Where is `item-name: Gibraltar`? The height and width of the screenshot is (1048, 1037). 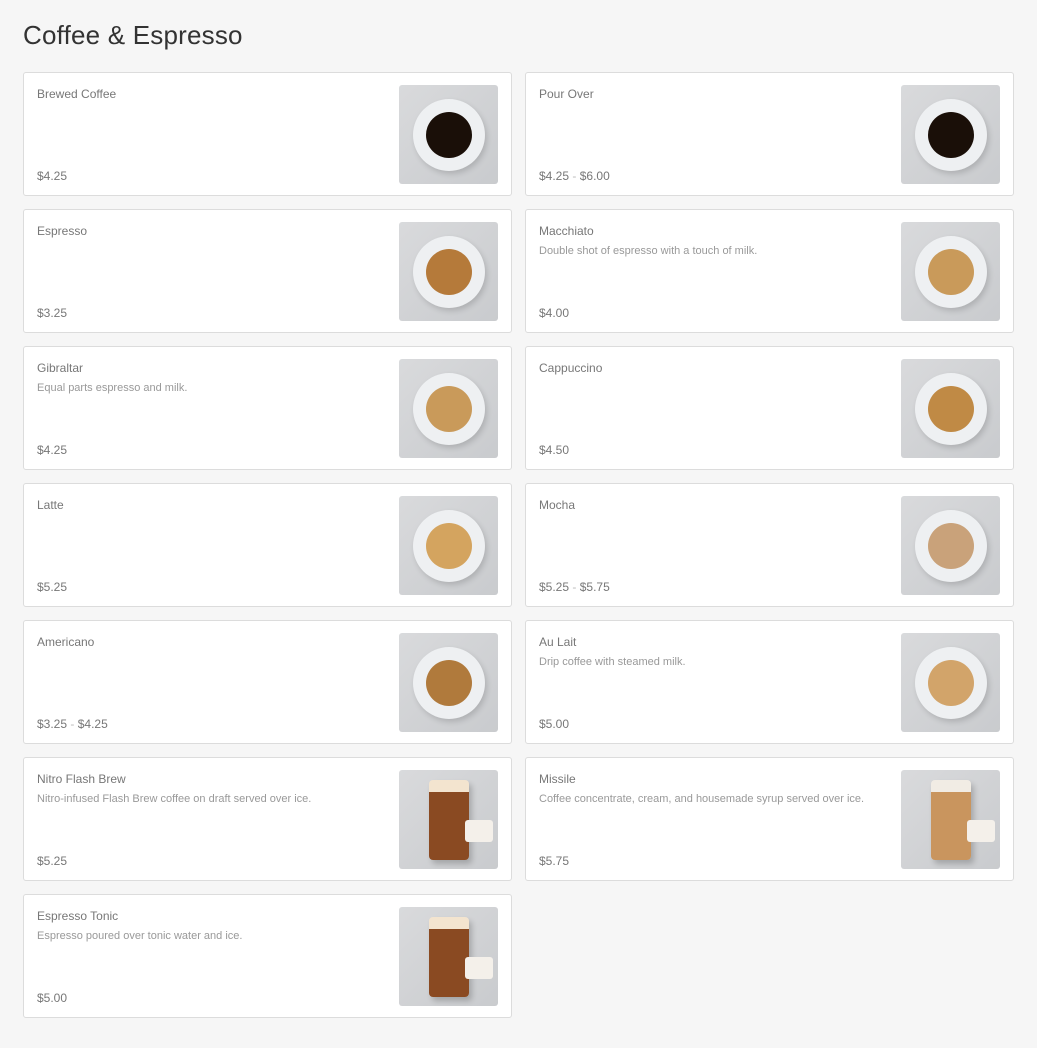 item-name: Gibraltar is located at coordinates (60, 368).